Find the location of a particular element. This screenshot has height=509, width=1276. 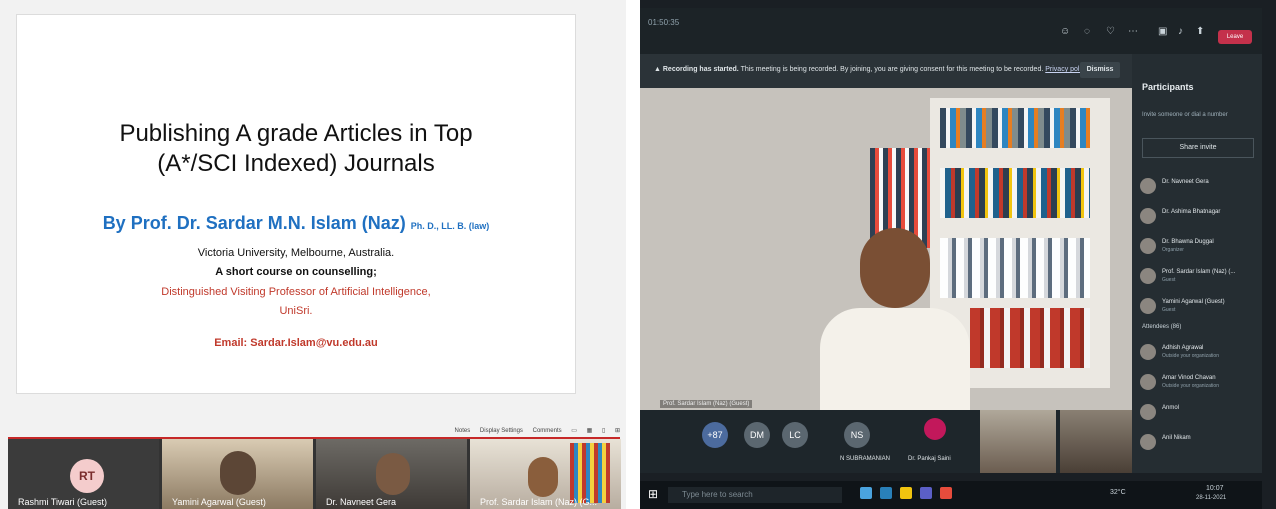

view-toolbar: Notes Display Settings Comments ▭ ▦ ▯ ⊞ is located at coordinates (314, 432).